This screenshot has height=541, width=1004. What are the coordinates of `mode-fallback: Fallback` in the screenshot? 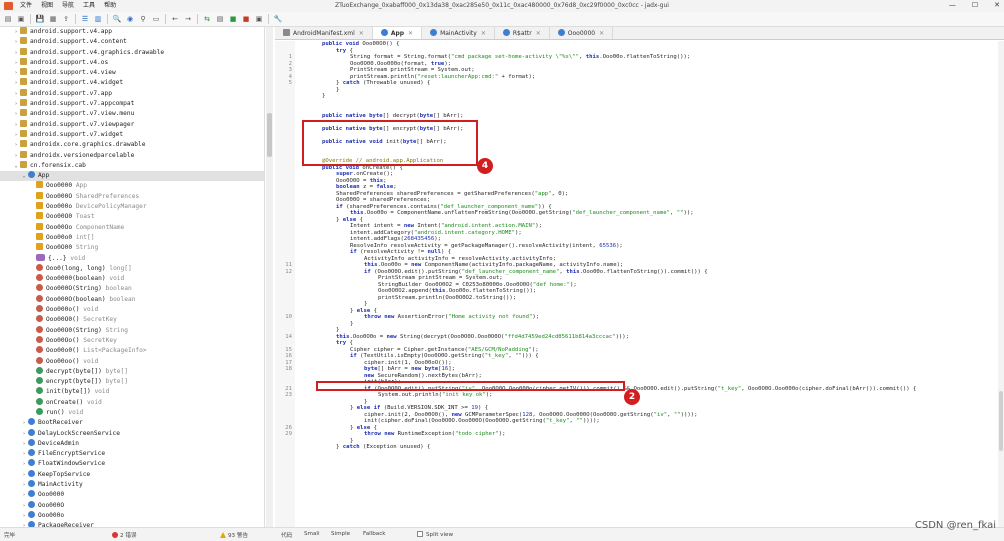 It's located at (374, 534).